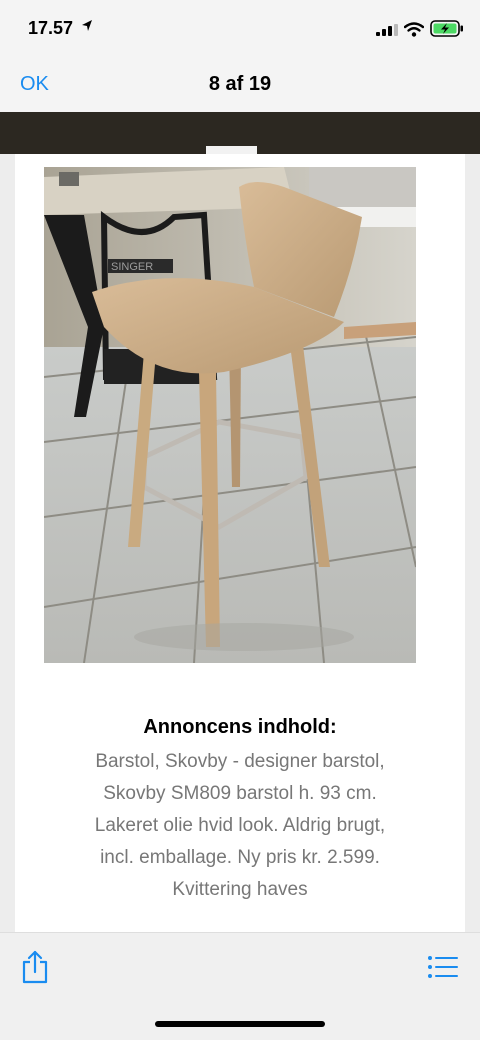  What do you see at coordinates (51, 28) in the screenshot?
I see `status-time: 17.57` at bounding box center [51, 28].